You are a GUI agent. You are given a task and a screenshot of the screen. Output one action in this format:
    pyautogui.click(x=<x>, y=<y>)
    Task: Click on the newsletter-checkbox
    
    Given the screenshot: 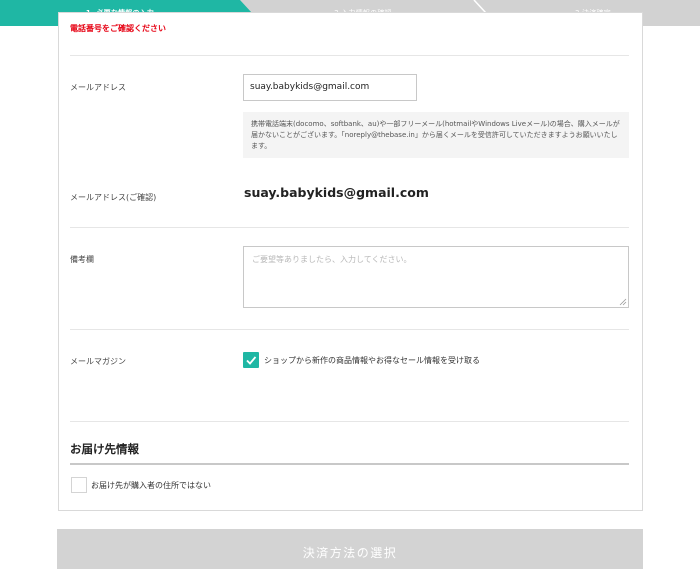 What is the action you would take?
    pyautogui.click(x=251, y=360)
    